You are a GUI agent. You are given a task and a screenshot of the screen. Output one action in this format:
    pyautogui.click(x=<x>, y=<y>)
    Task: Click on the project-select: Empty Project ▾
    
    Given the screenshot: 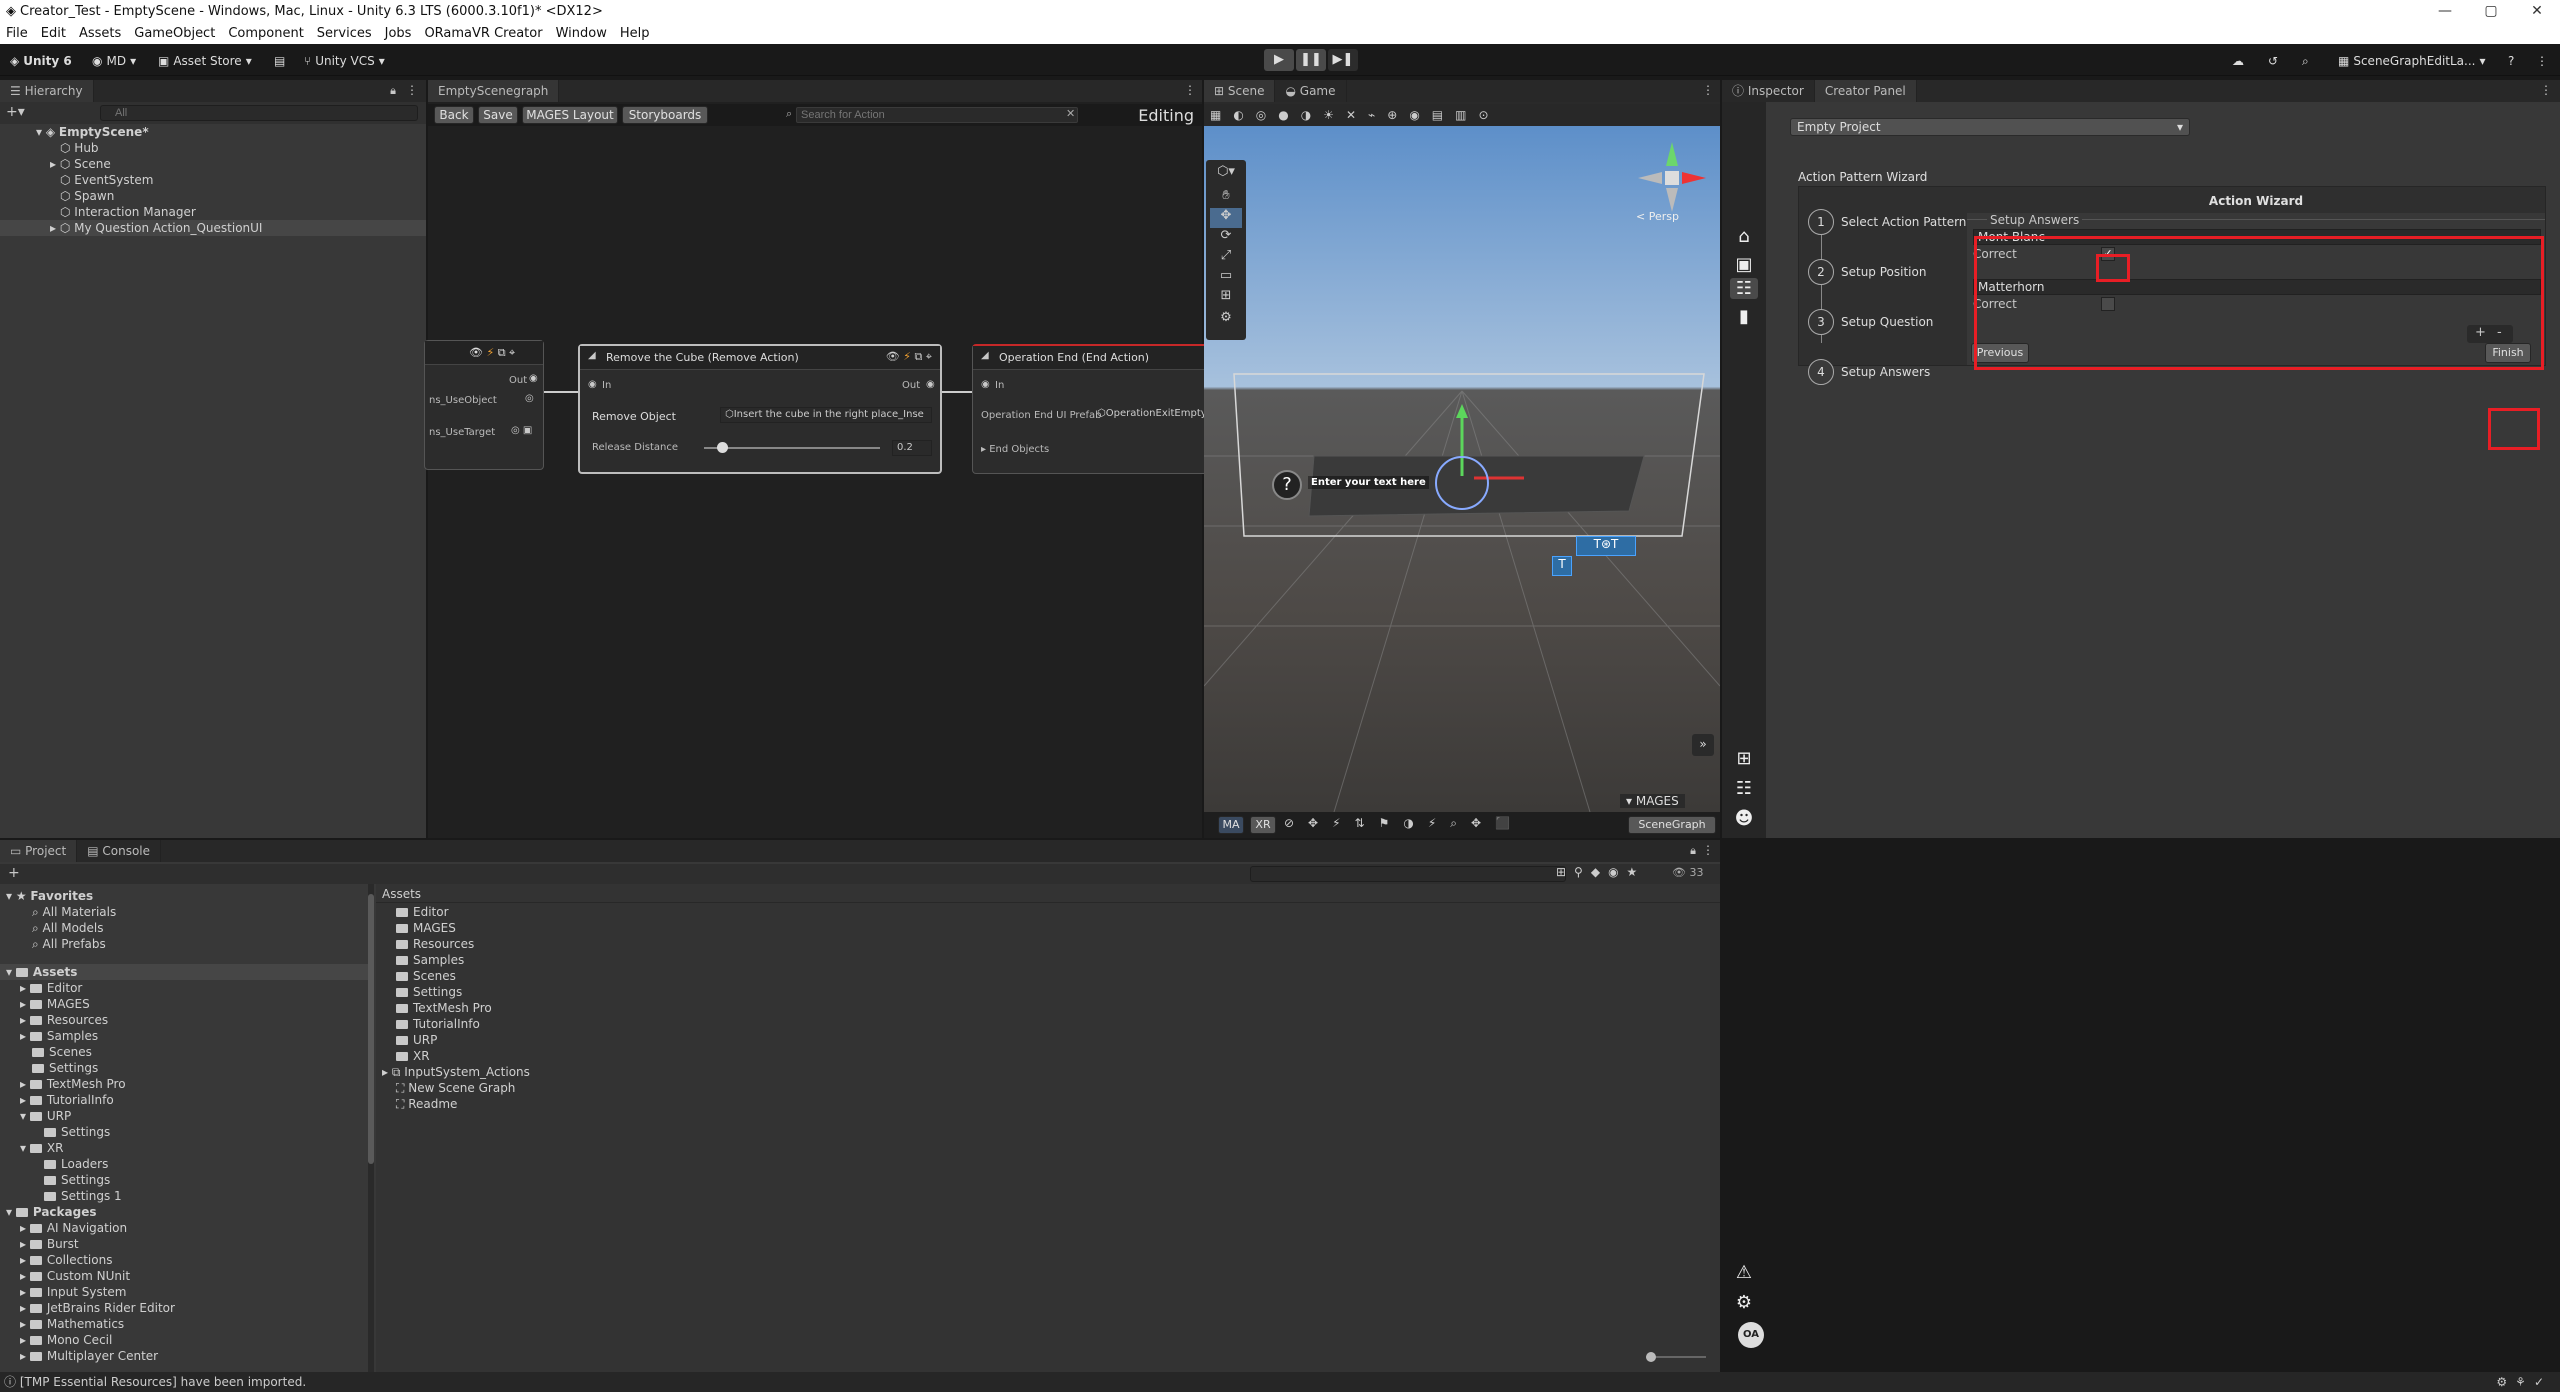 What is the action you would take?
    pyautogui.click(x=1990, y=127)
    